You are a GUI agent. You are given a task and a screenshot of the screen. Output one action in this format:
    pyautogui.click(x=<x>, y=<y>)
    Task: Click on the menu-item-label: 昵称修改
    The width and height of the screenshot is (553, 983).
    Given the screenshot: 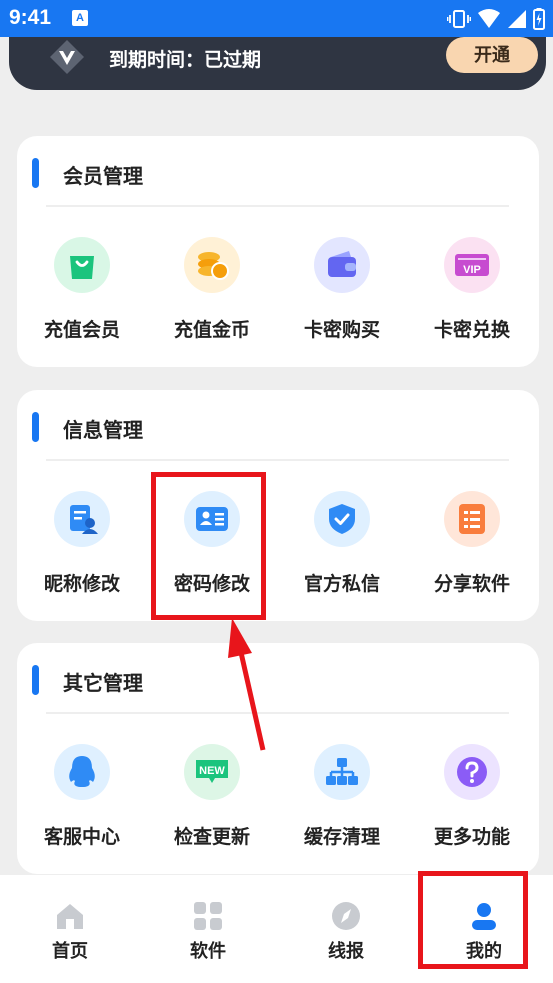 What is the action you would take?
    pyautogui.click(x=81, y=584)
    